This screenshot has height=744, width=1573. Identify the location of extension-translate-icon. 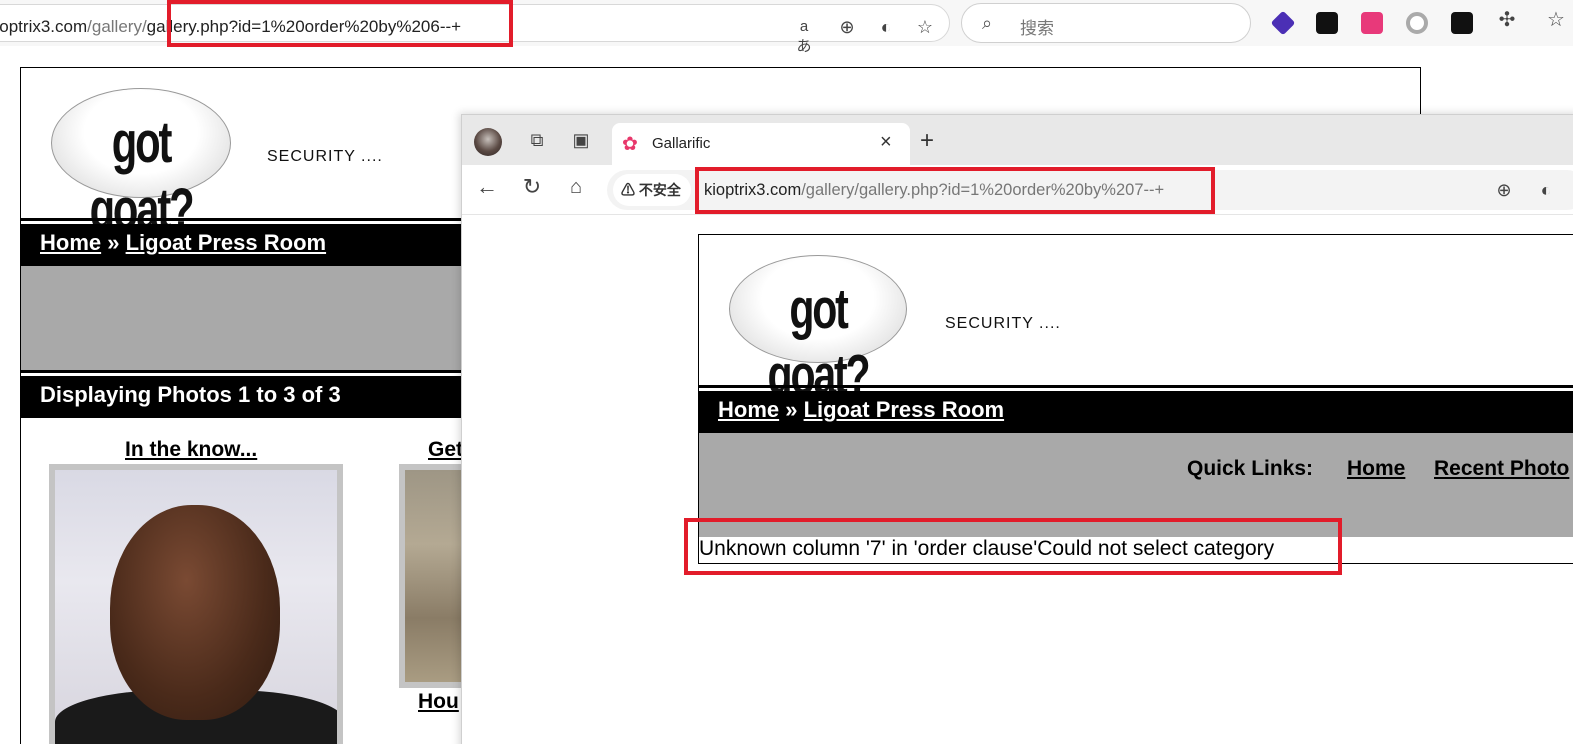
(1372, 23).